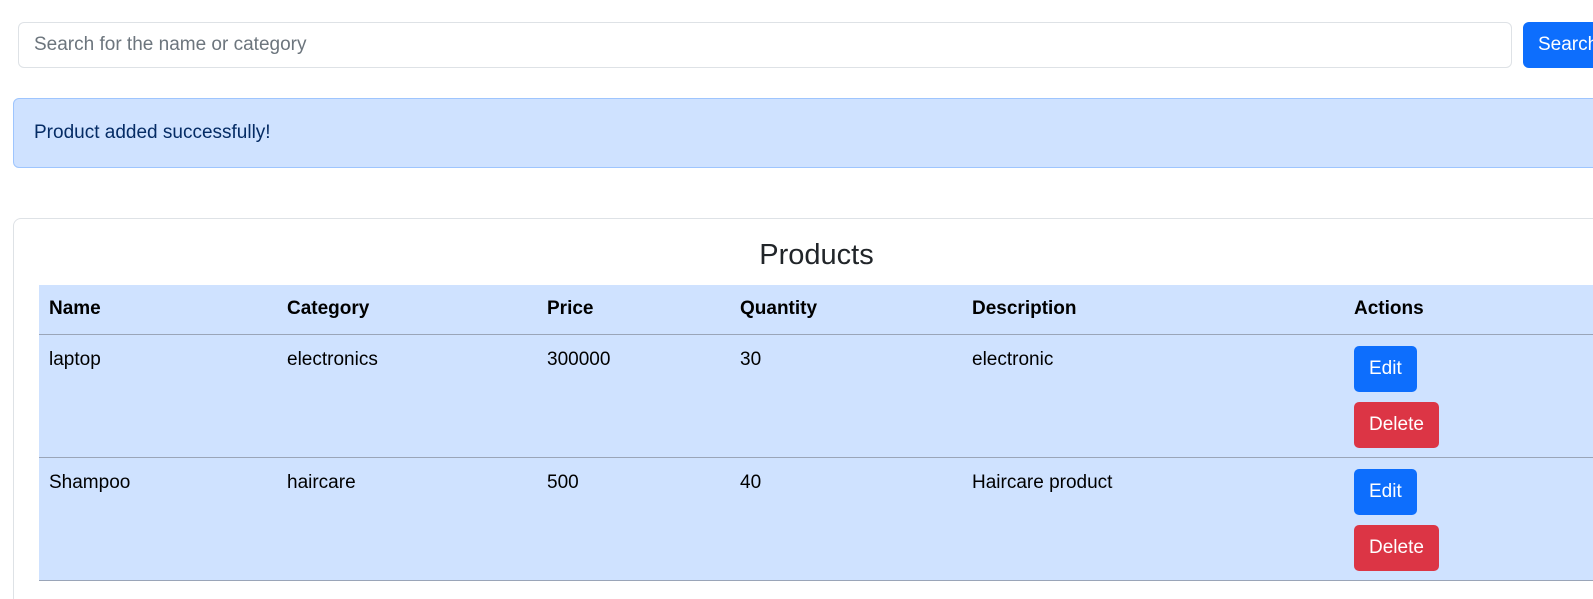 This screenshot has width=1593, height=599. I want to click on column-header-category: Category, so click(328, 309).